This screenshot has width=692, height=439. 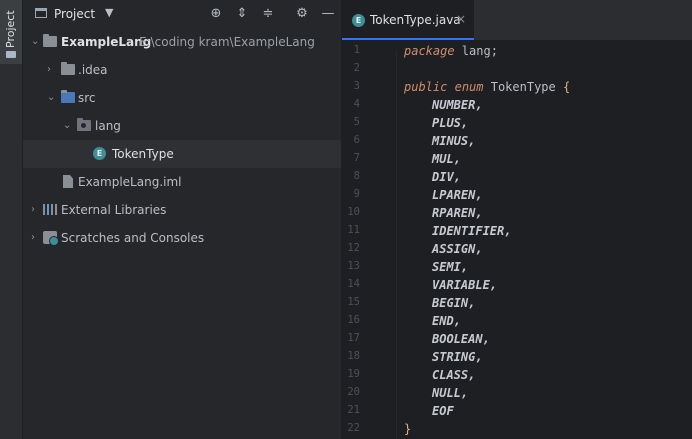 I want to click on line-number: 12, so click(x=353, y=248).